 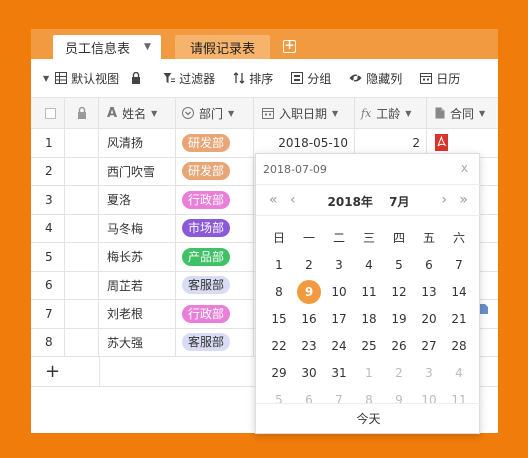 What do you see at coordinates (137, 314) in the screenshot?
I see `name-cell: 刘老根` at bounding box center [137, 314].